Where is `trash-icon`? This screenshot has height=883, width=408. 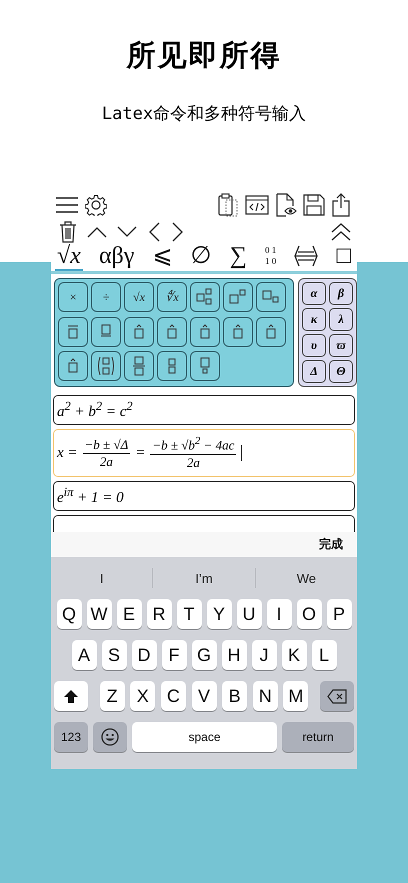 trash-icon is located at coordinates (68, 232).